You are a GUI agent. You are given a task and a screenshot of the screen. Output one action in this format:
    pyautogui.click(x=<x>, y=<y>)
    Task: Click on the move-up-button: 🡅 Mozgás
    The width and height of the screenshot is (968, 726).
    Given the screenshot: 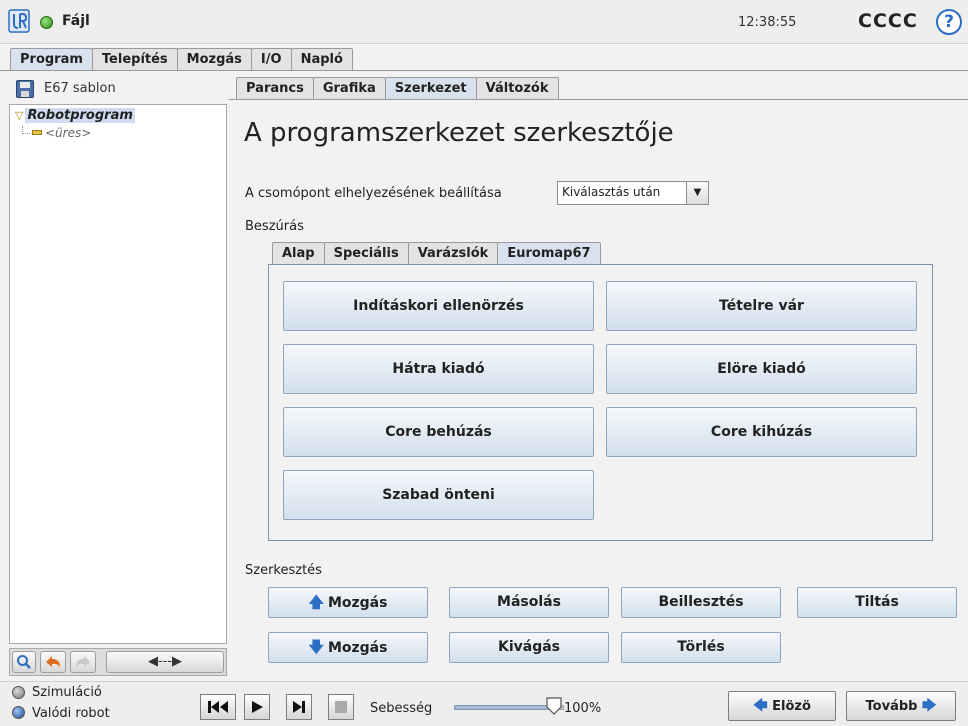 What is the action you would take?
    pyautogui.click(x=348, y=602)
    